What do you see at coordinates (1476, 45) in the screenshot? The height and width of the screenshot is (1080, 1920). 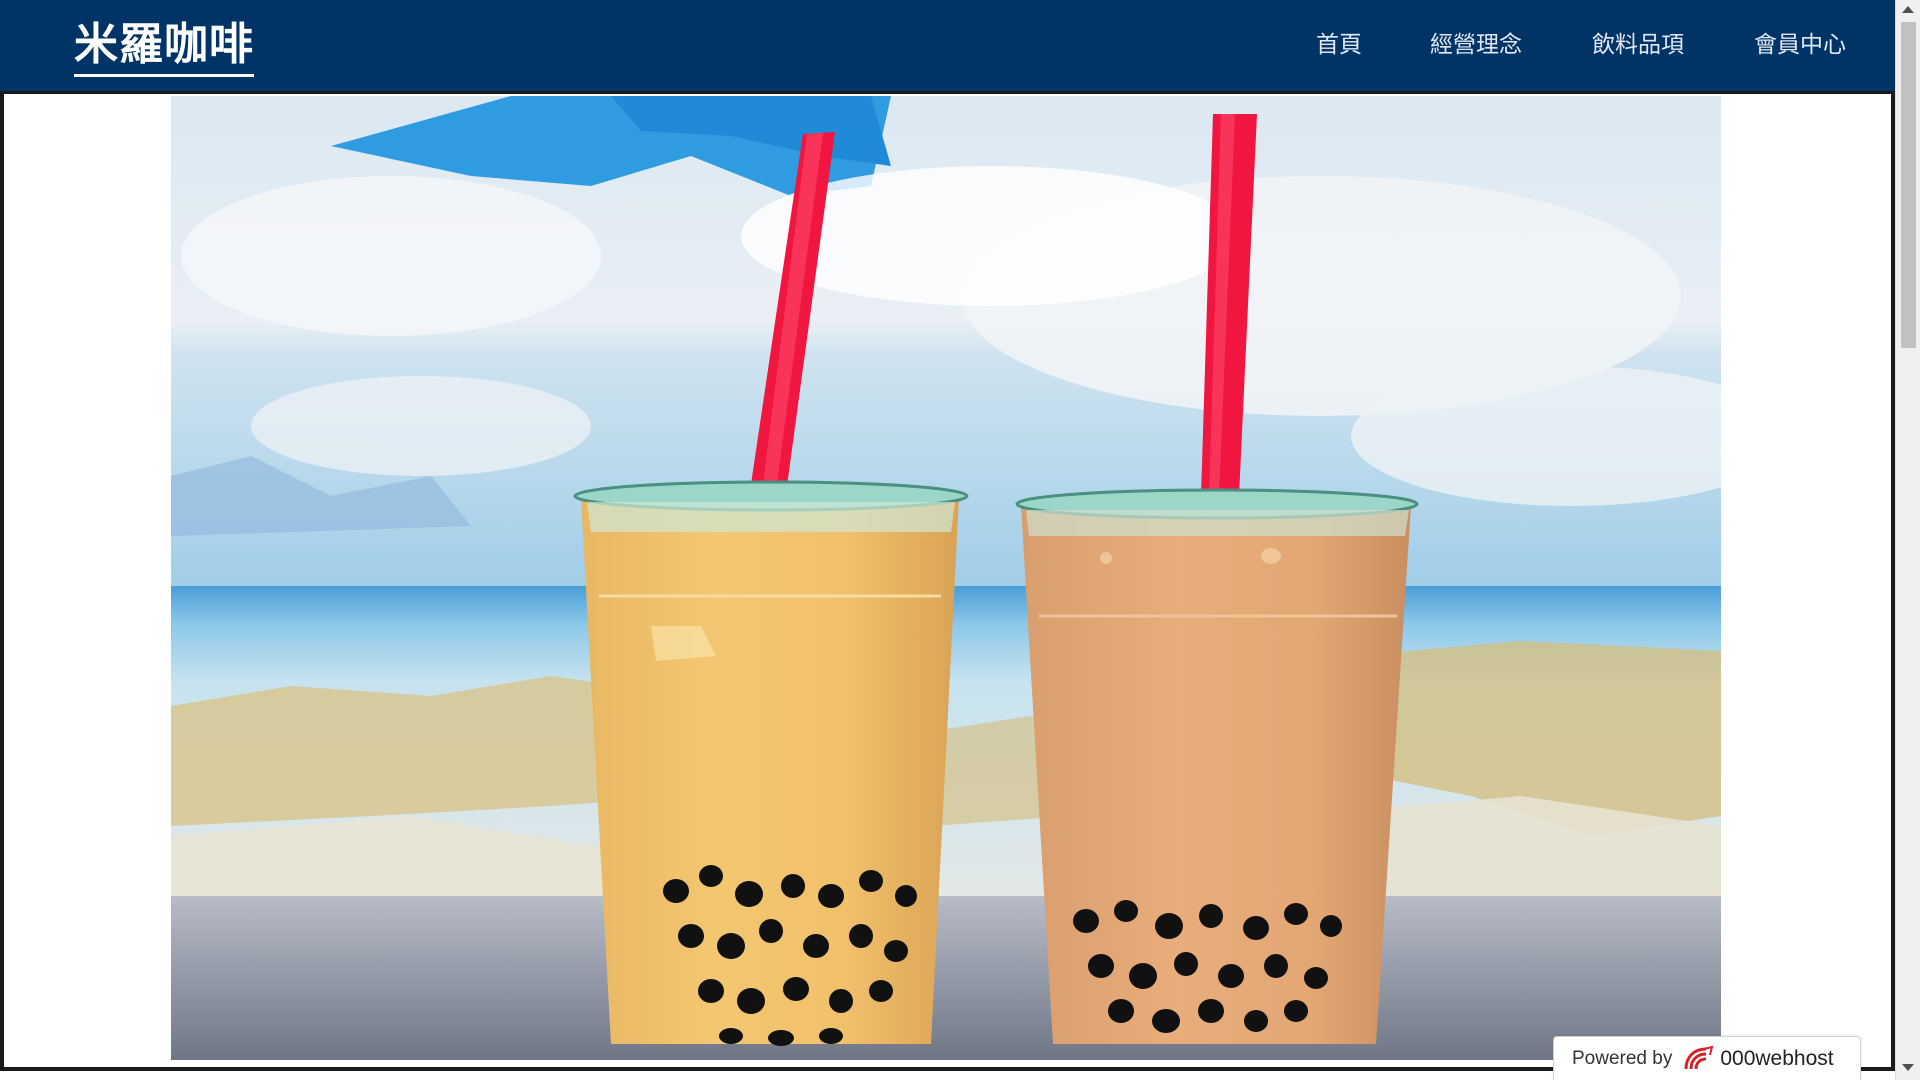 I see `nav-item-philosophy: 經營理念` at bounding box center [1476, 45].